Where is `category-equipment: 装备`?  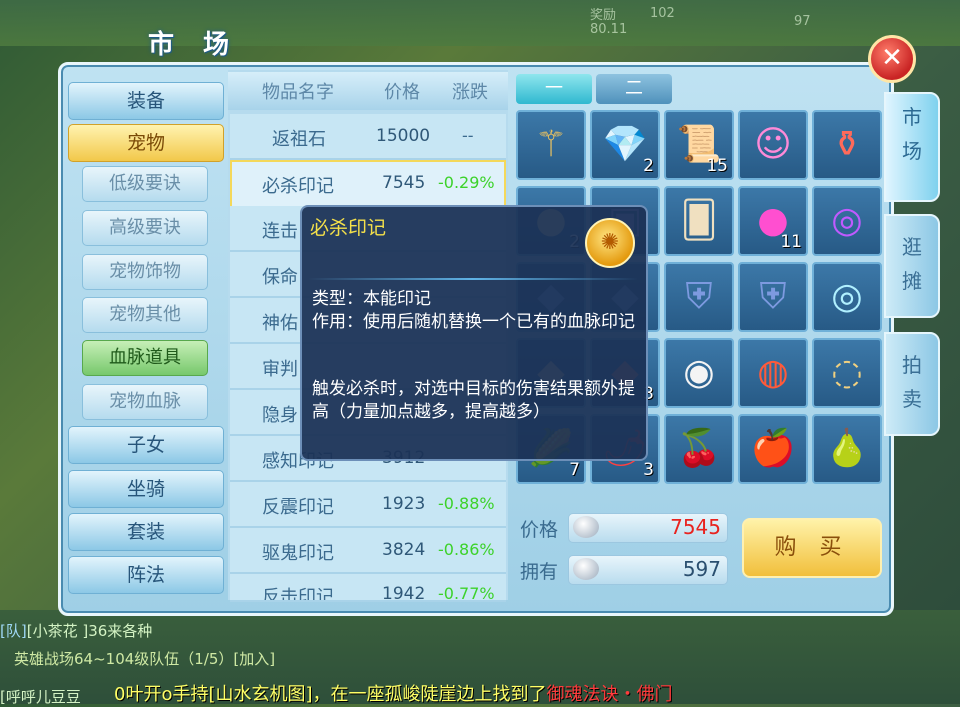
category-equipment: 装备 is located at coordinates (146, 101).